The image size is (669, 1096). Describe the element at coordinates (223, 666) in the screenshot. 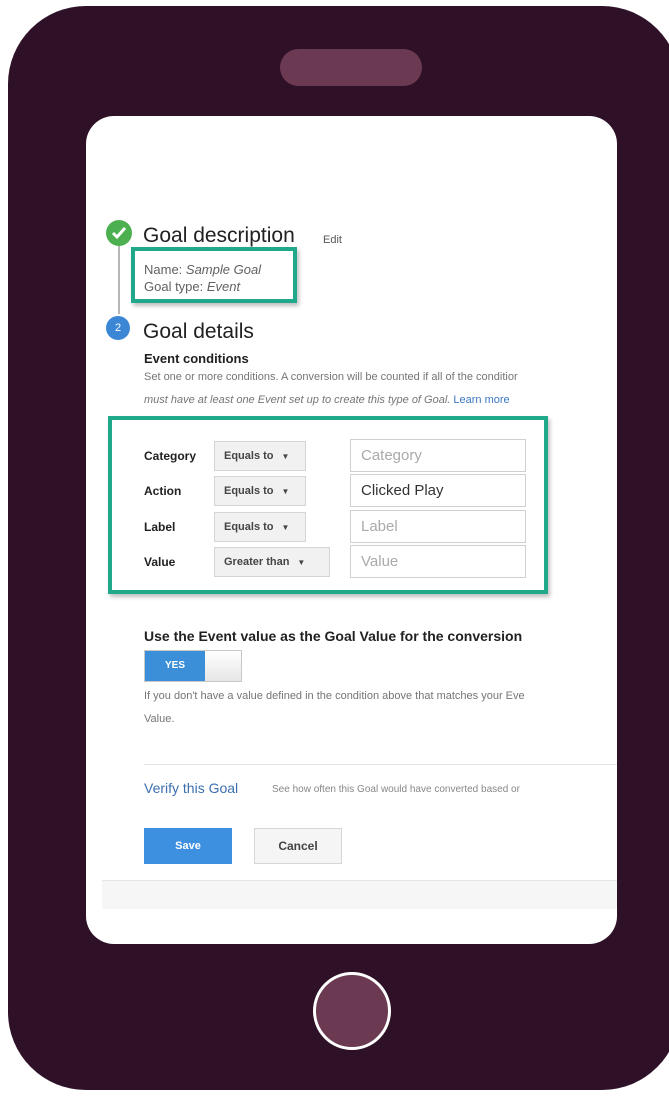

I see `toggle-knob` at that location.